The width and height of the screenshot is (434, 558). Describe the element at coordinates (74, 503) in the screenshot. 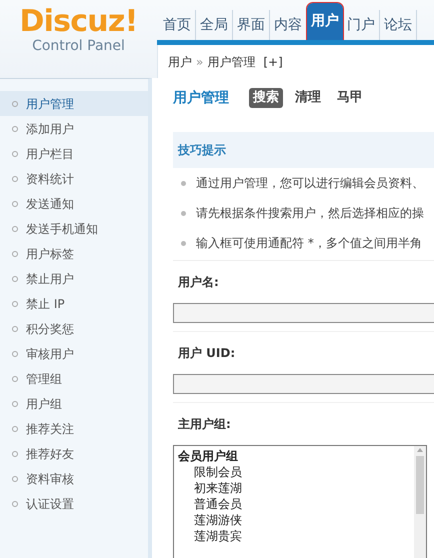

I see `sidebar-item: 认证设置` at that location.